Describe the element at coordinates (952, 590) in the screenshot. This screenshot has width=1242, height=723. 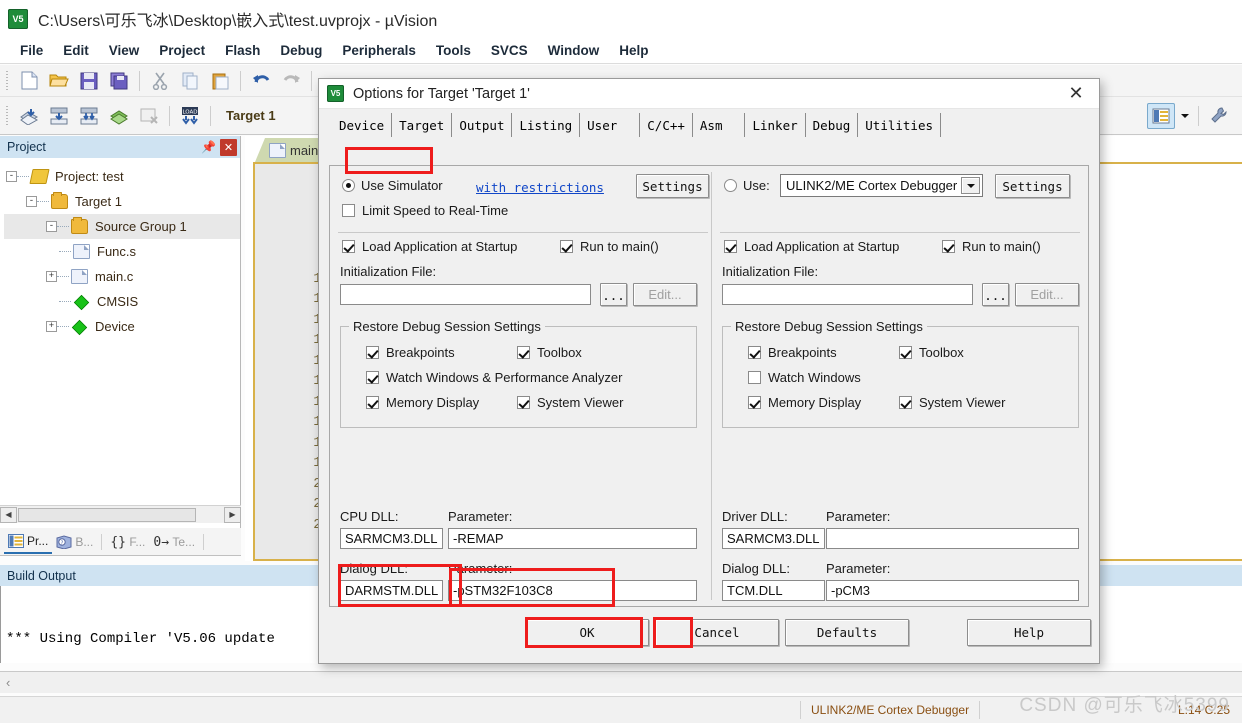
I see `dialog-parameter-input: -pCM3` at that location.